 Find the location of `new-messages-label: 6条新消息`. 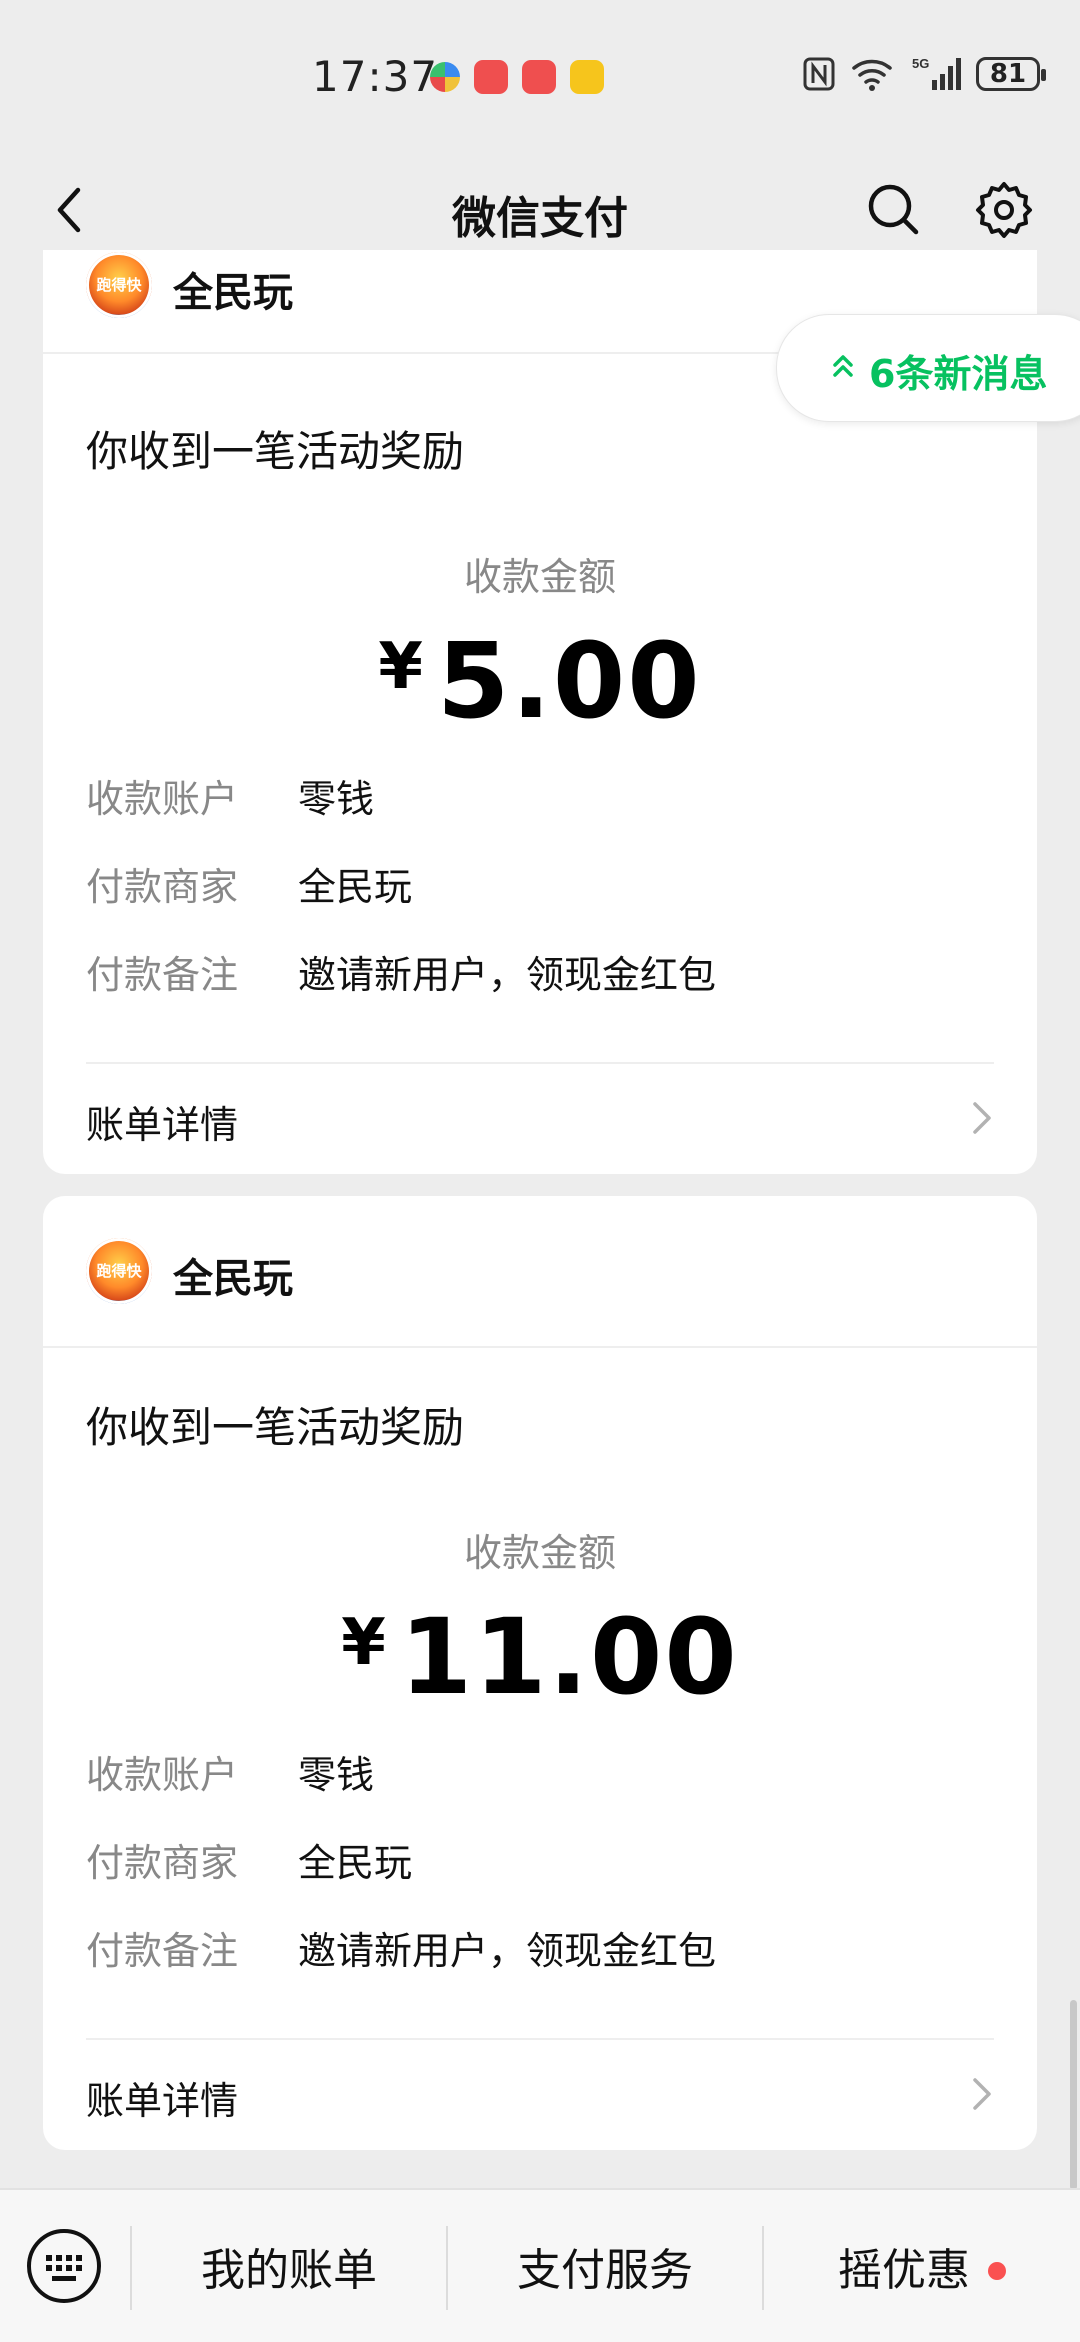

new-messages-label: 6条新消息 is located at coordinates (958, 374).